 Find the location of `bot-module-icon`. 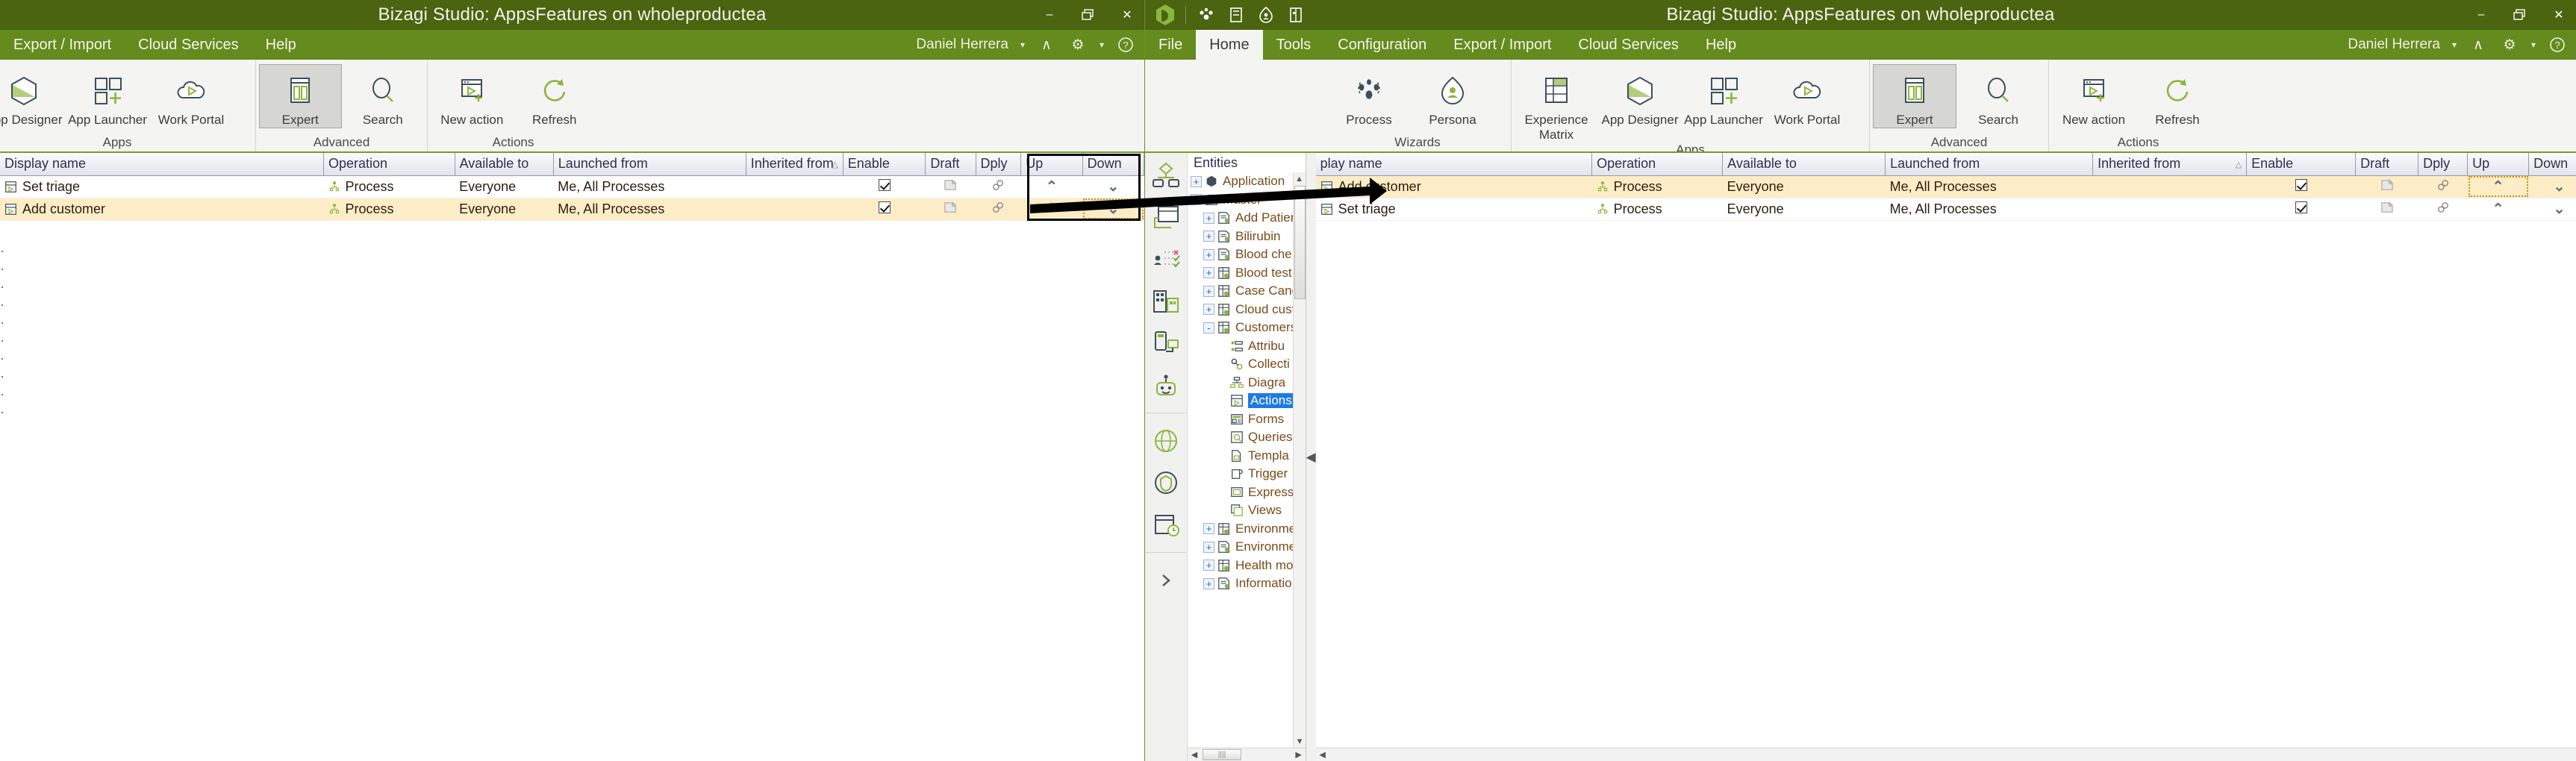

bot-module-icon is located at coordinates (1166, 385).